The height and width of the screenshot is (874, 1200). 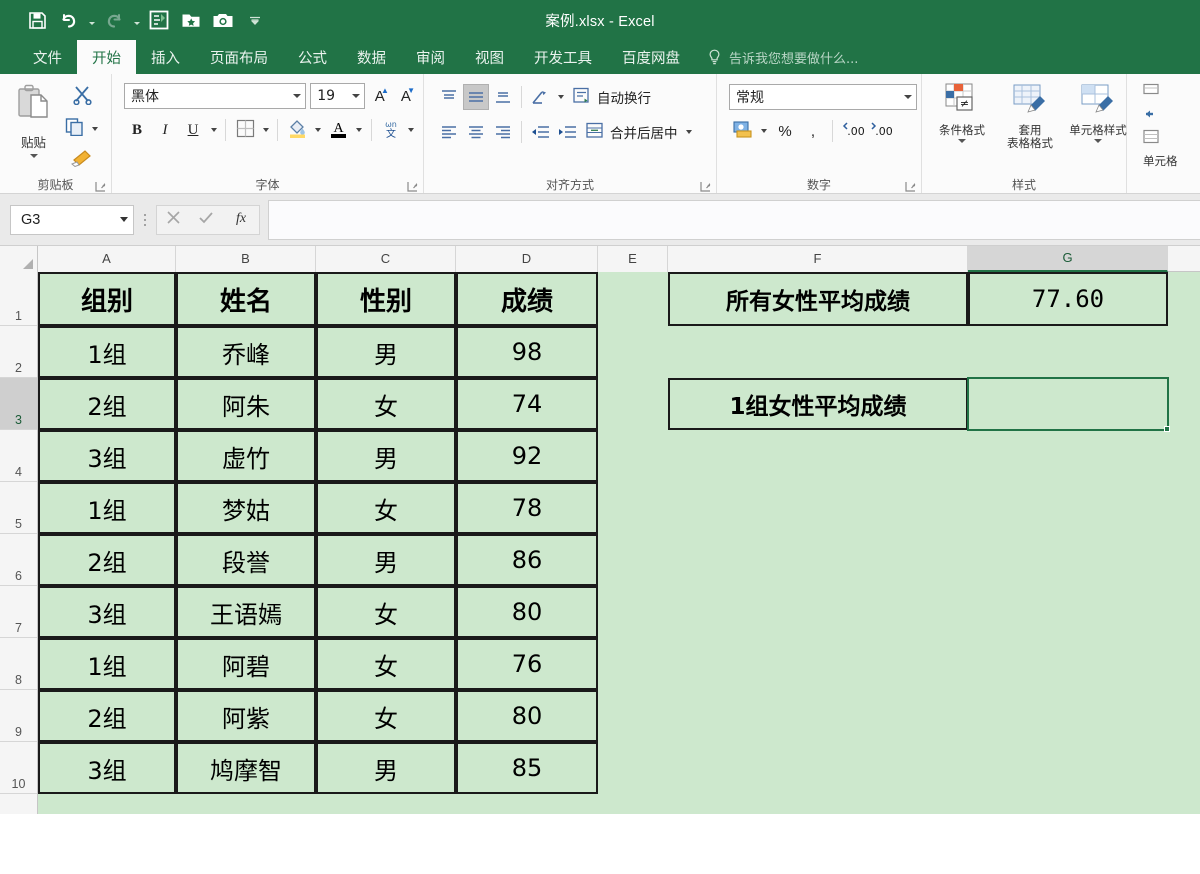 What do you see at coordinates (380, 96) in the screenshot?
I see `grow-font-button: A ▲` at bounding box center [380, 96].